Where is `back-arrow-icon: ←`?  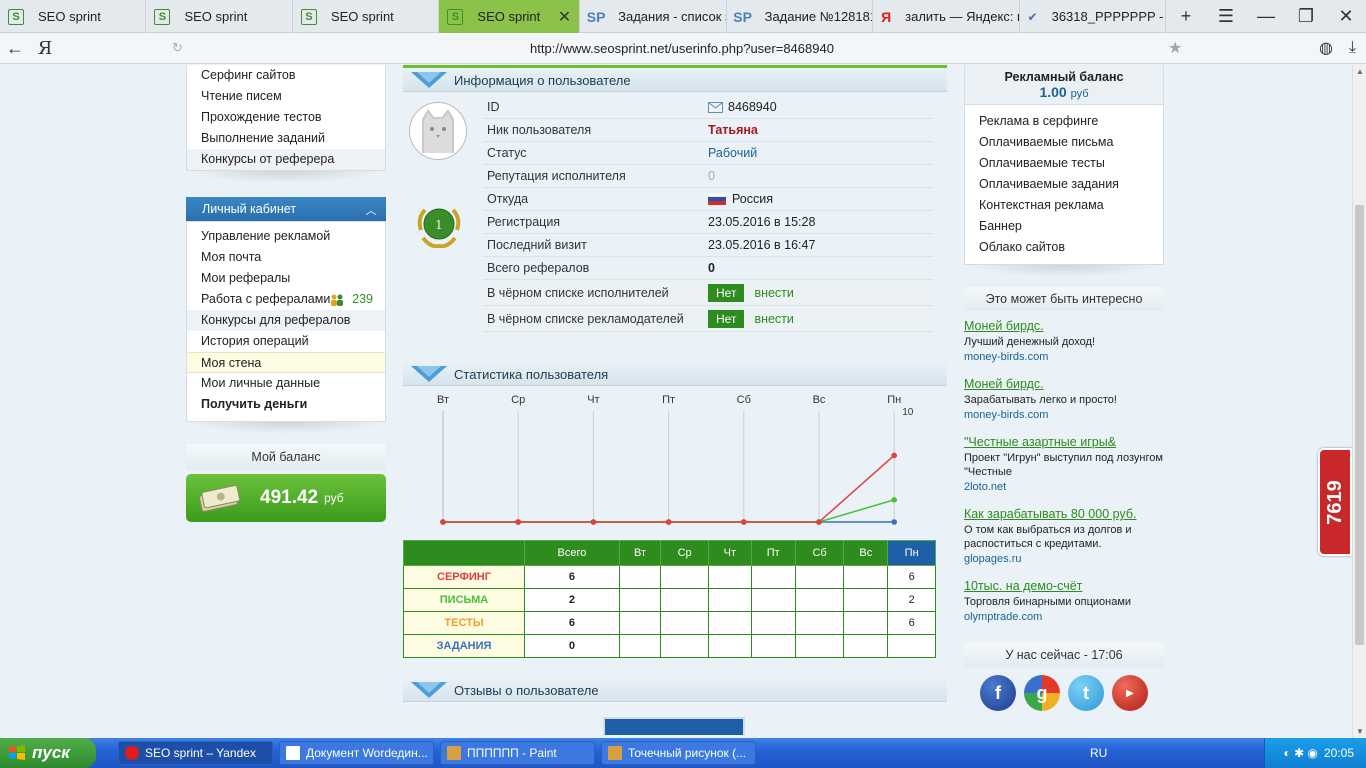
back-arrow-icon: ← is located at coordinates (15, 48).